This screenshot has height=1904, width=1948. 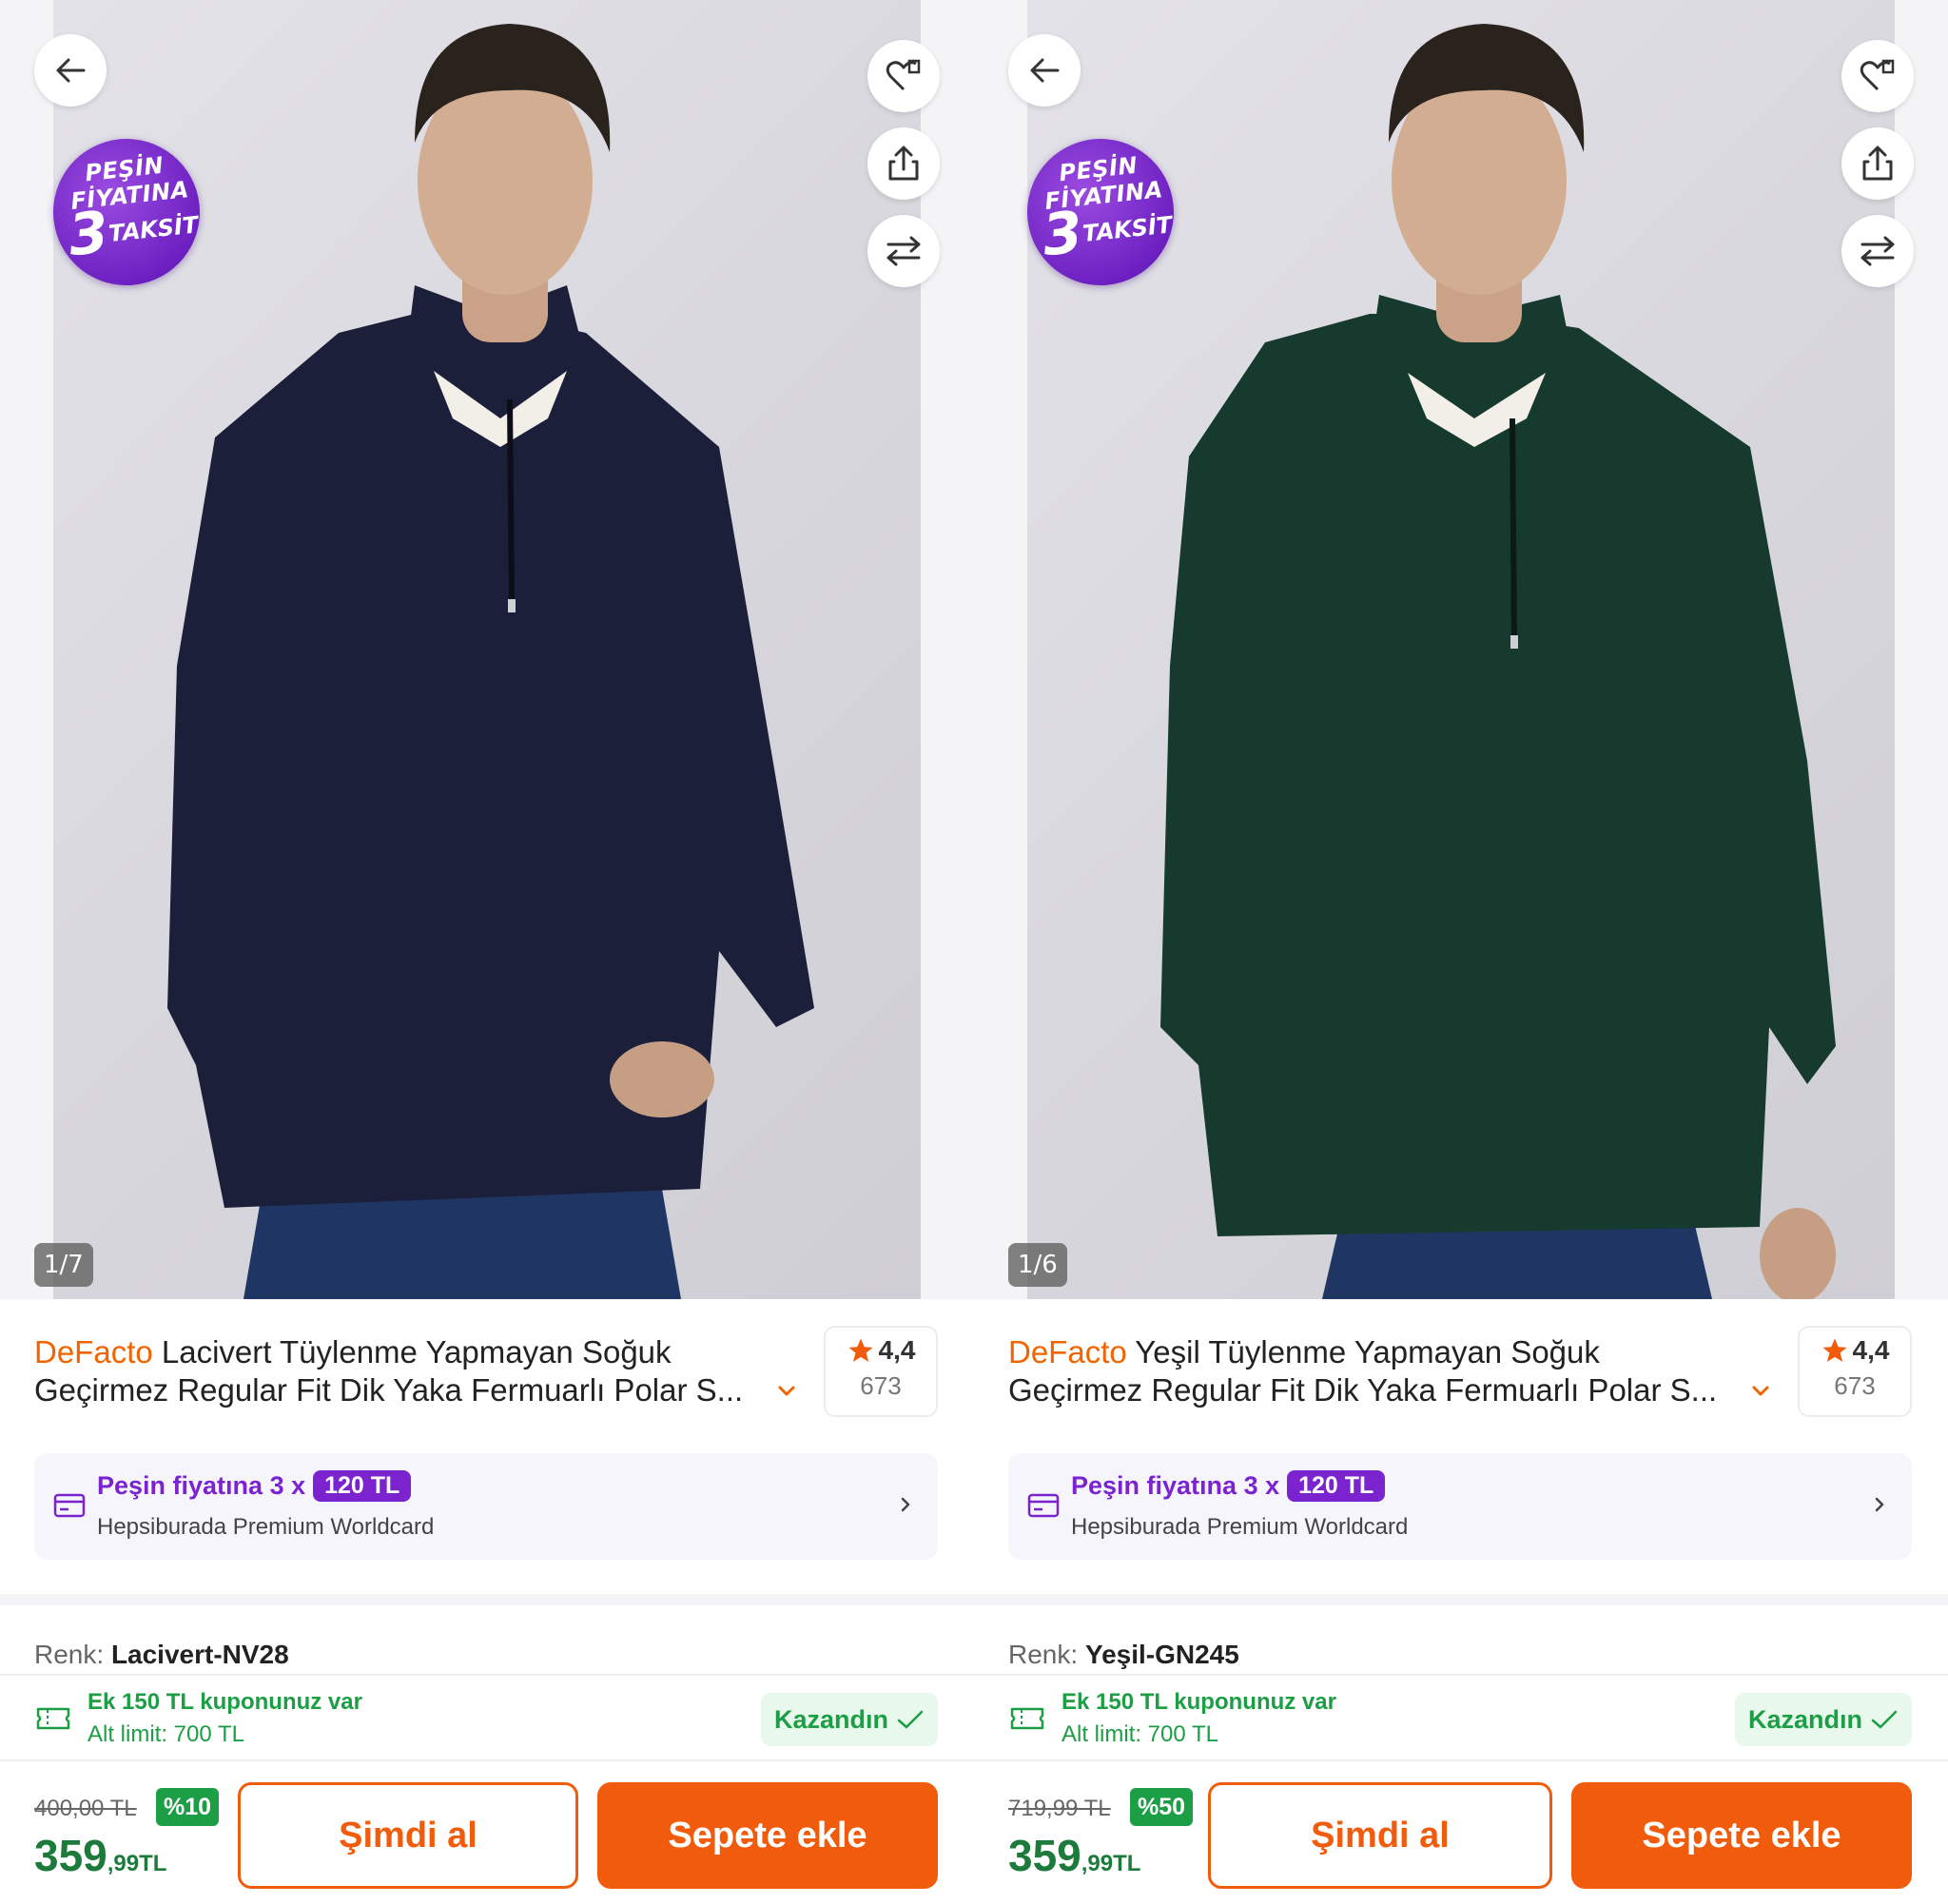 I want to click on color-value: Yeşil-GN245, so click(x=1161, y=1654).